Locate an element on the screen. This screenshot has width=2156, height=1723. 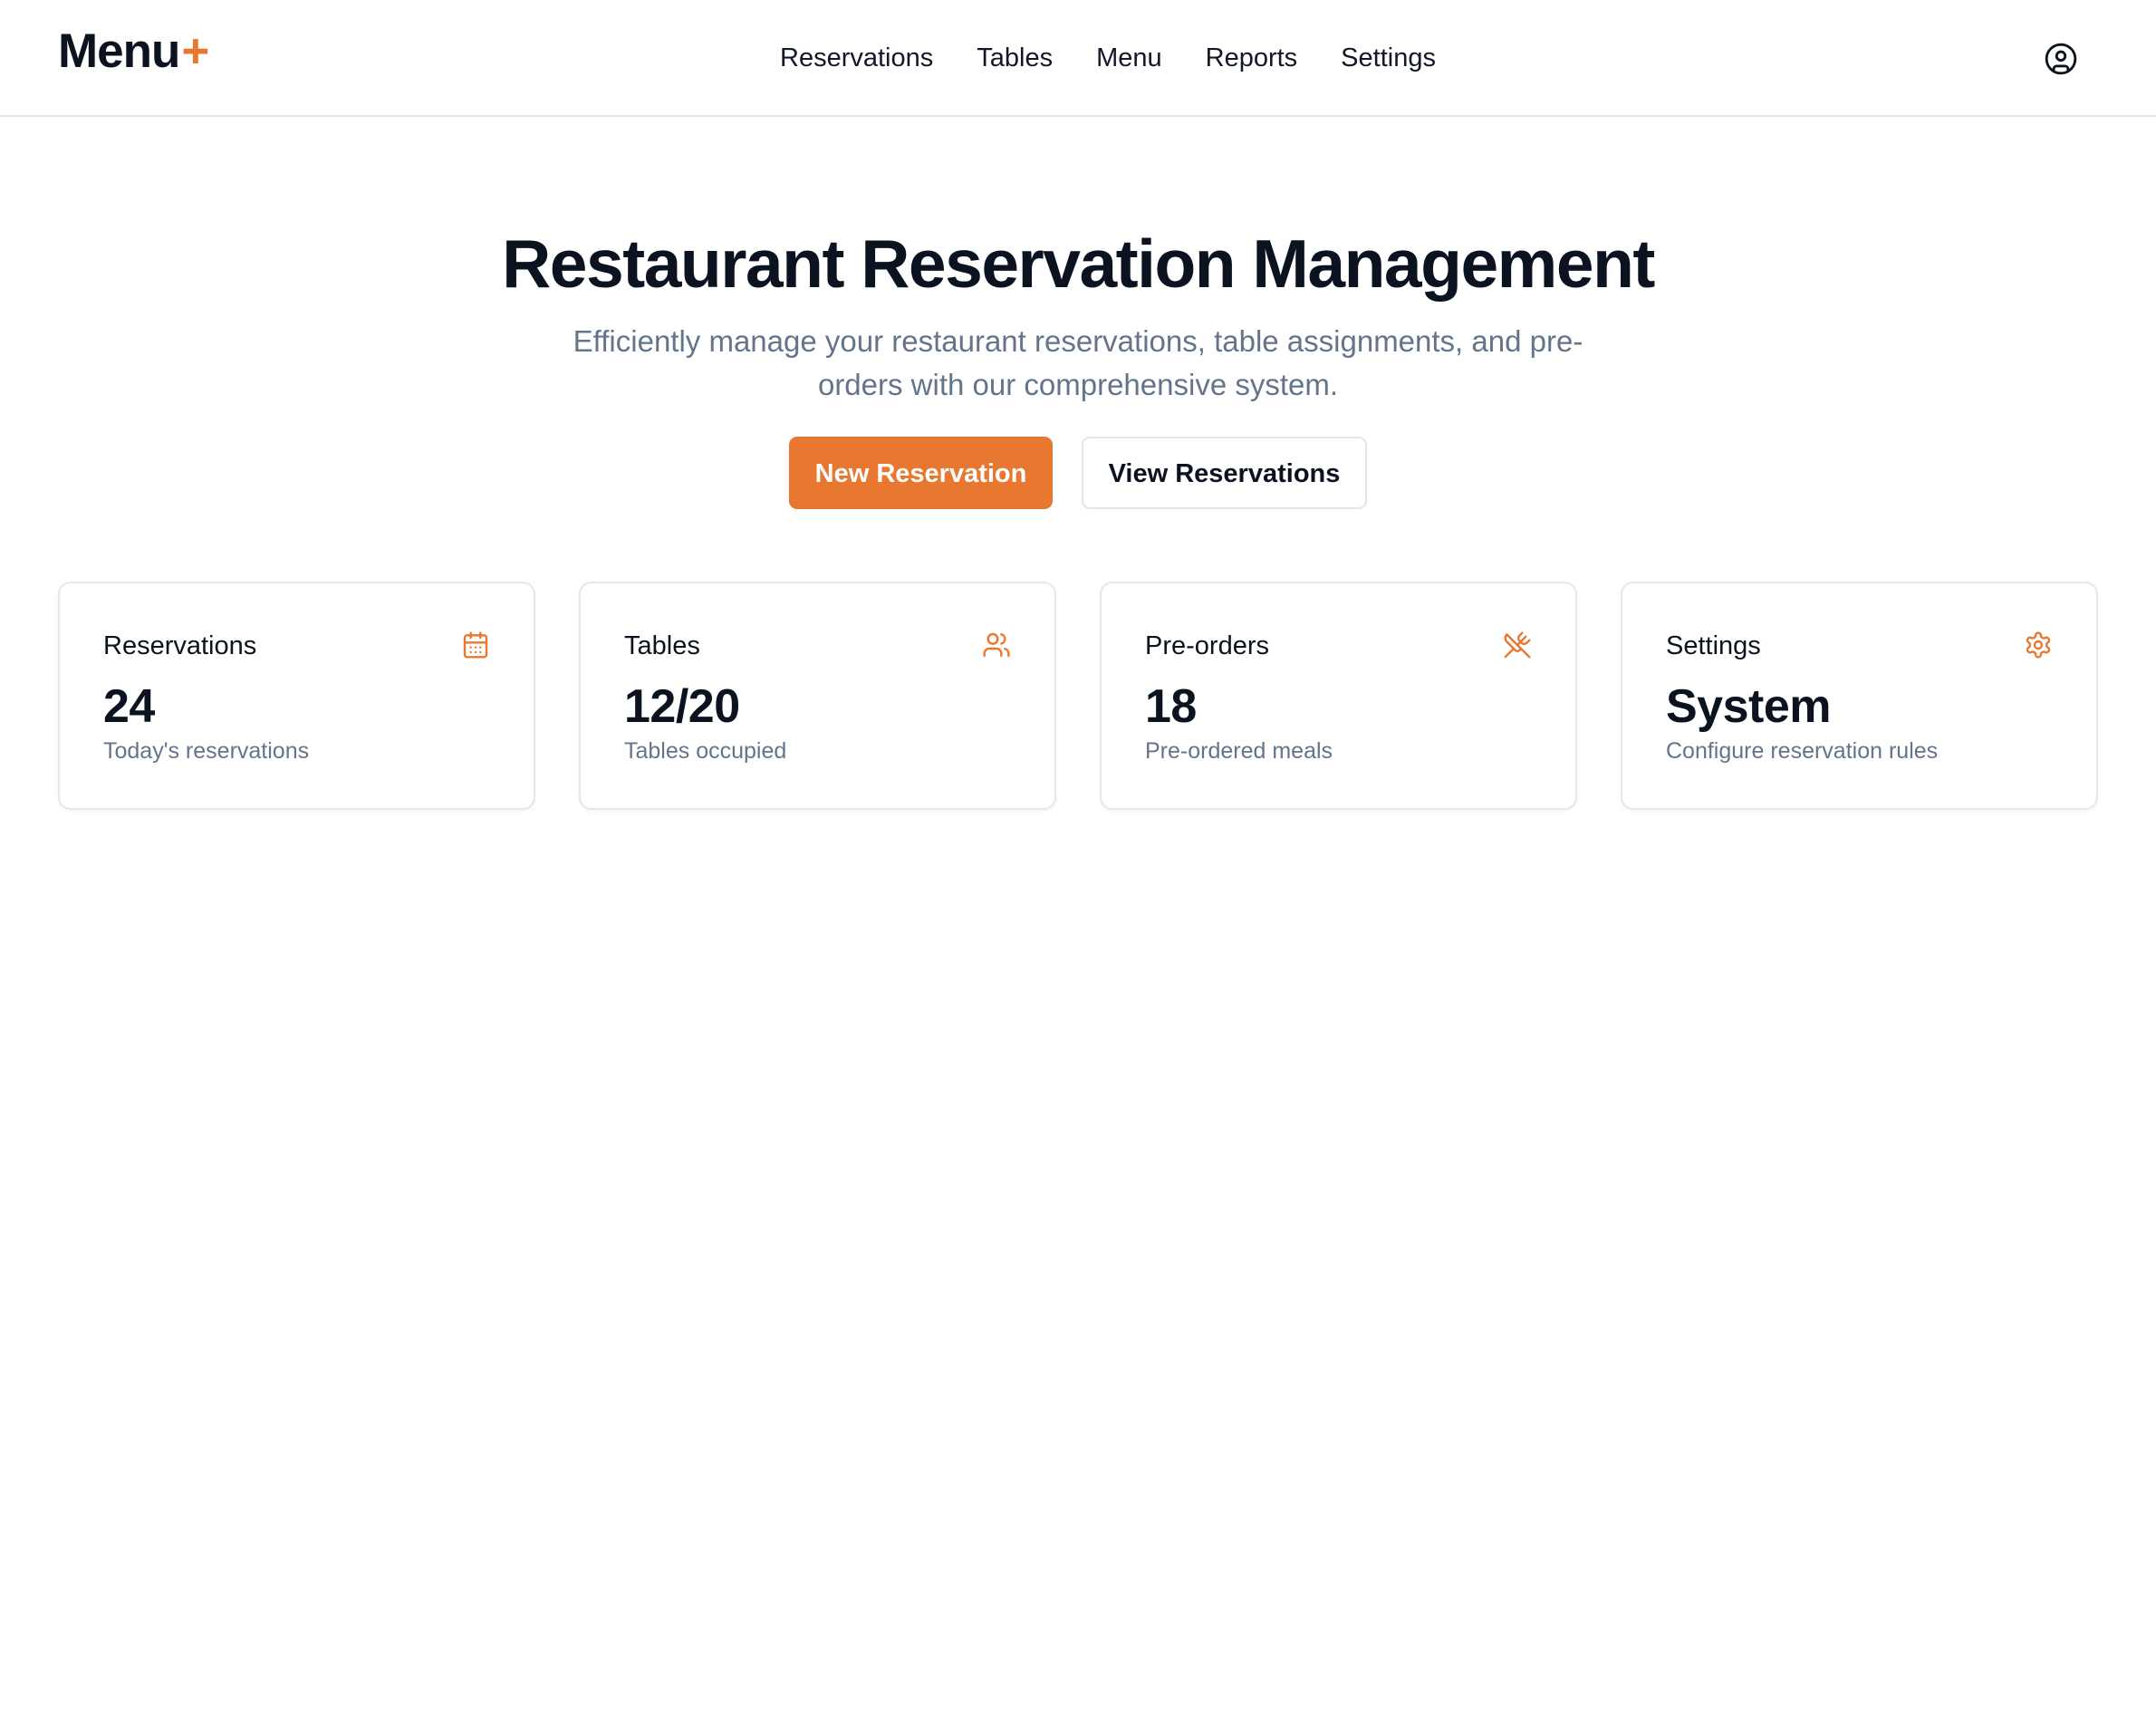
brand-logo: Menu+ is located at coordinates (134, 51).